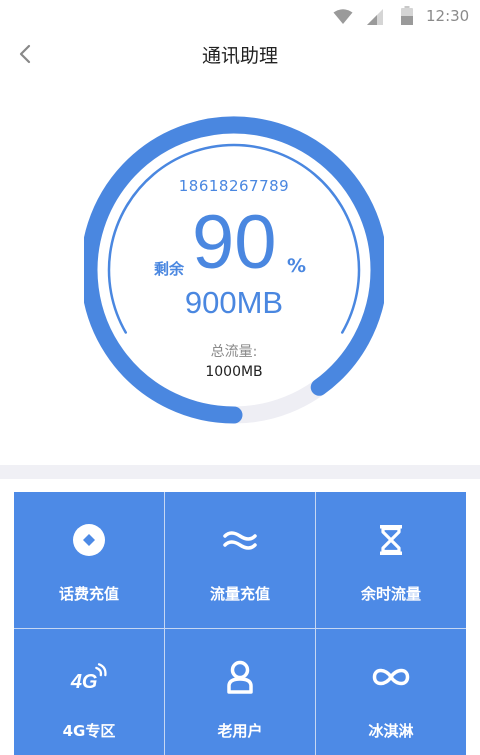  Describe the element at coordinates (239, 594) in the screenshot. I see `grid-item-label: 流量充值` at that location.